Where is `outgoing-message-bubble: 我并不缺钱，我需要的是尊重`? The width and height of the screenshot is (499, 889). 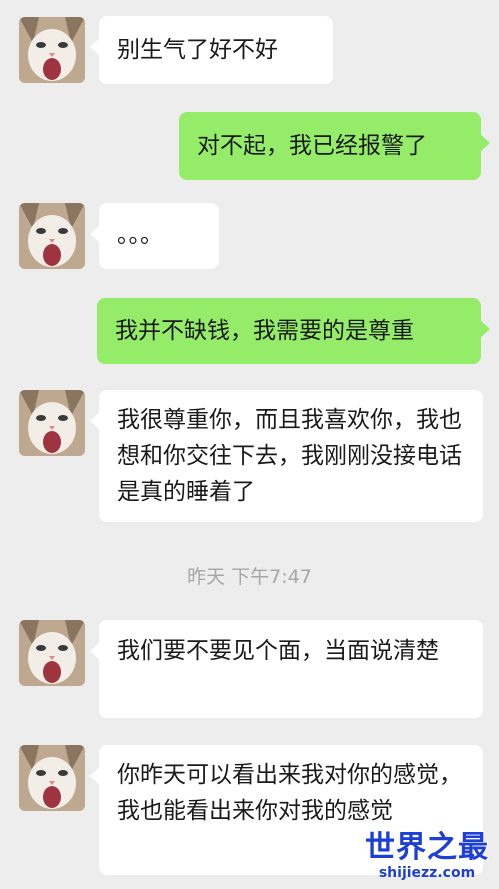
outgoing-message-bubble: 我并不缺钱，我需要的是尊重 is located at coordinates (293, 331).